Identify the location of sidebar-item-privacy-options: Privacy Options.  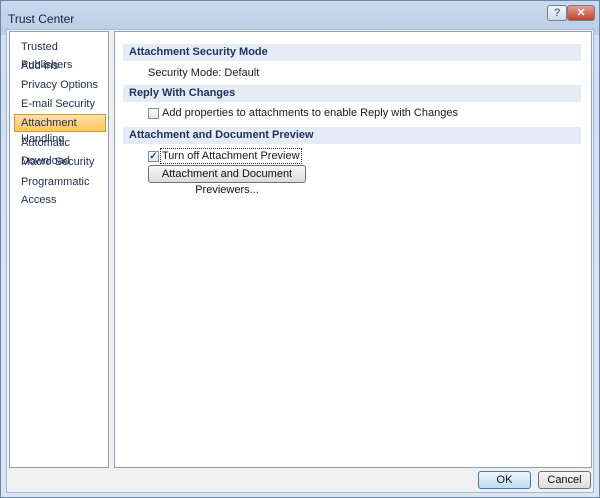
(60, 85).